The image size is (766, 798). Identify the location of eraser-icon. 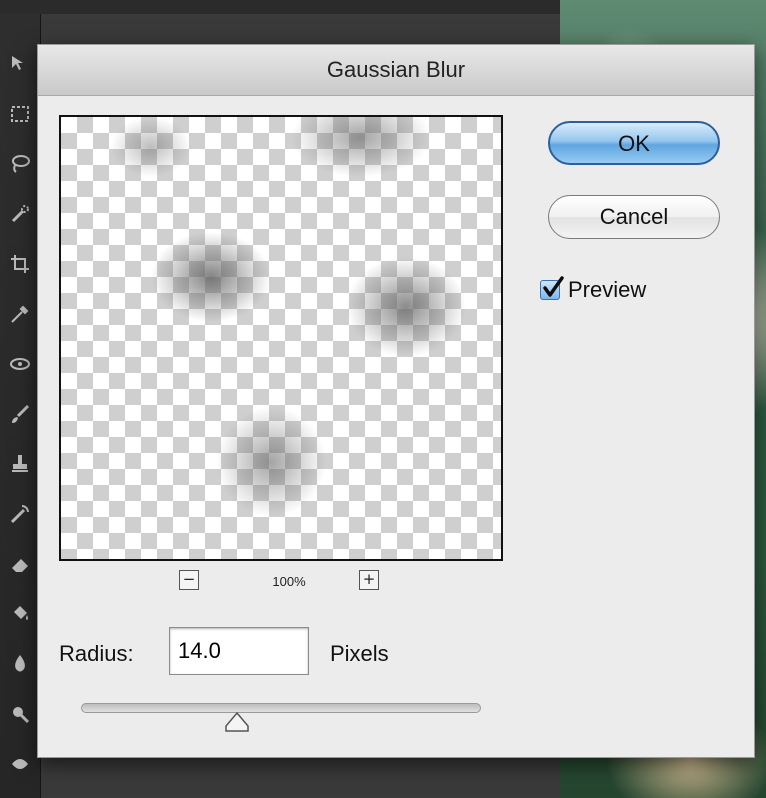
(20, 564).